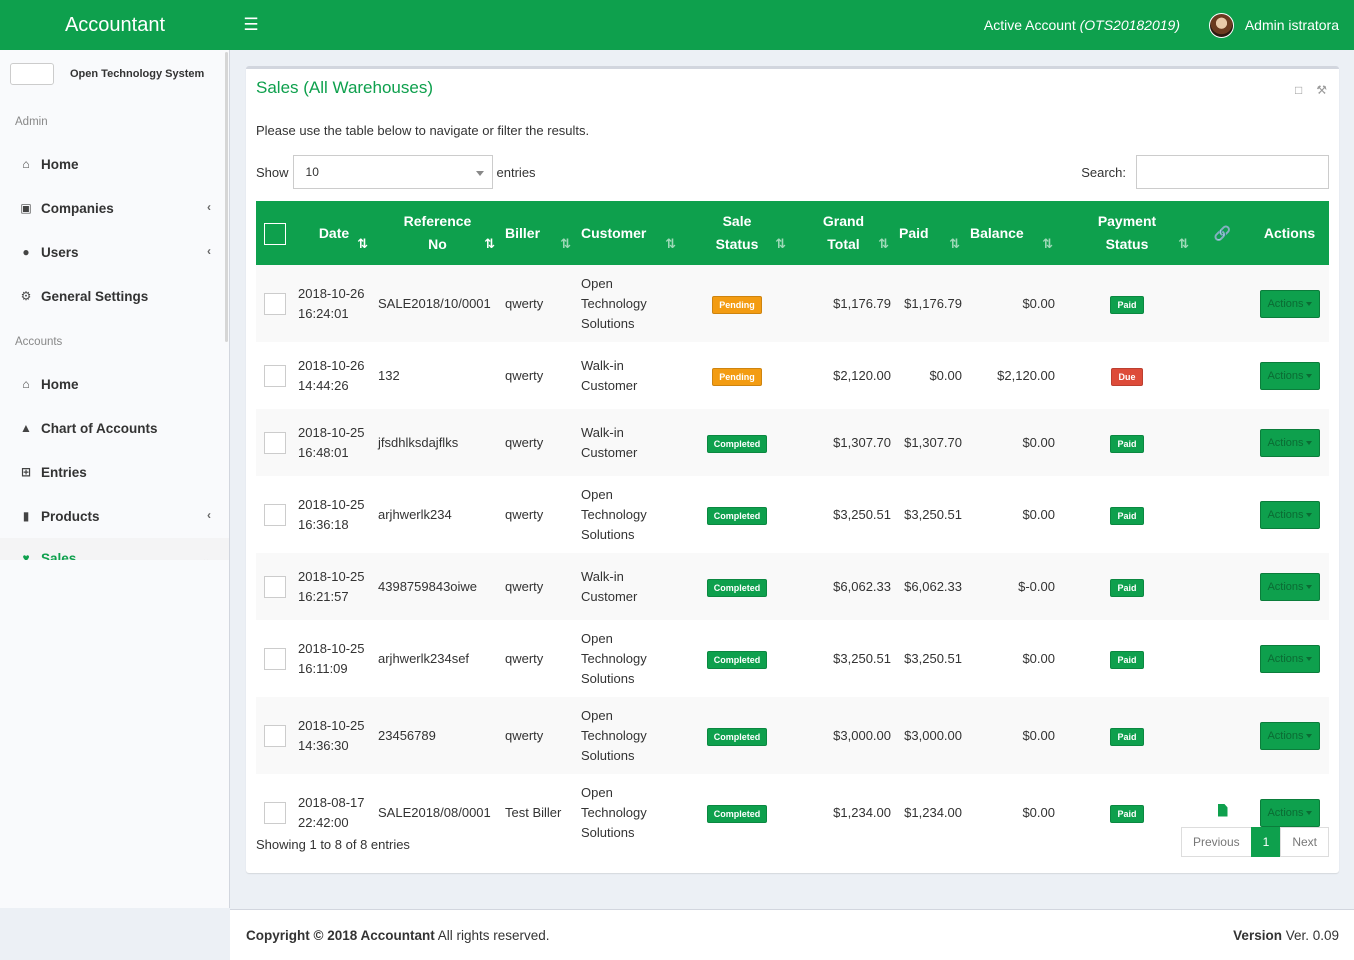  What do you see at coordinates (60, 252) in the screenshot?
I see `sidebar-item-label: Users` at bounding box center [60, 252].